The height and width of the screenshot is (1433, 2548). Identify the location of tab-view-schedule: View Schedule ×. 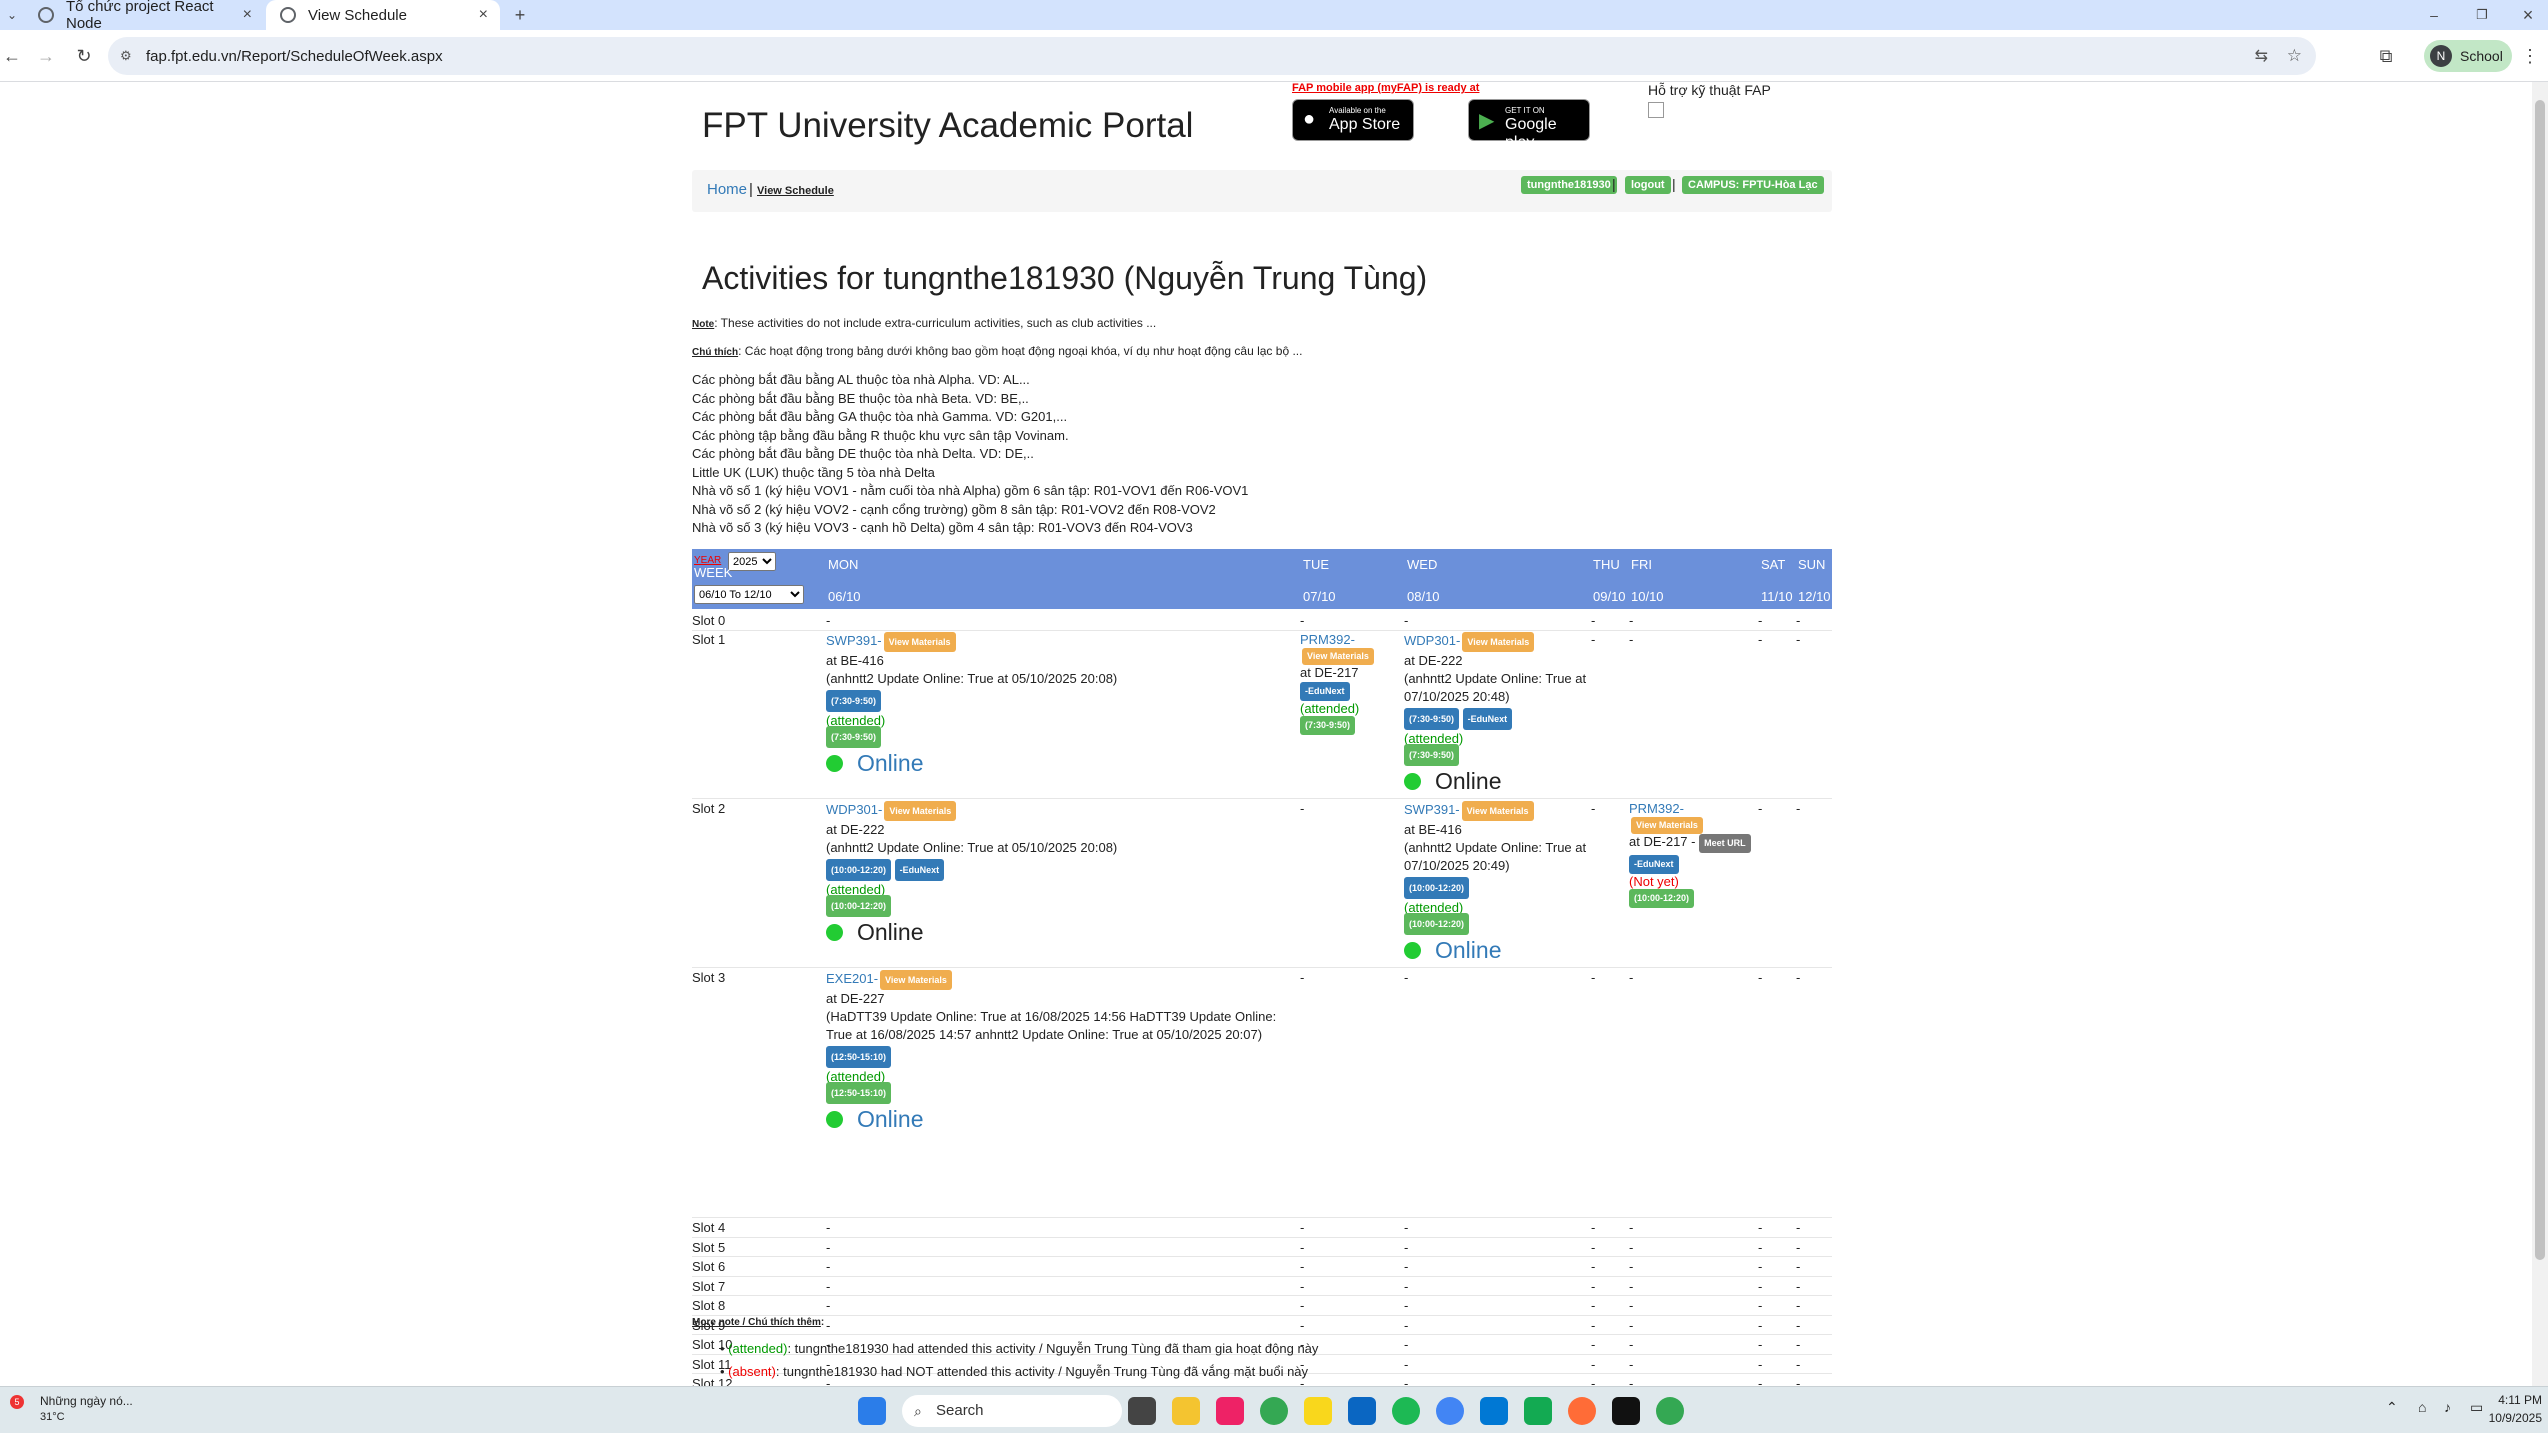
(383, 15).